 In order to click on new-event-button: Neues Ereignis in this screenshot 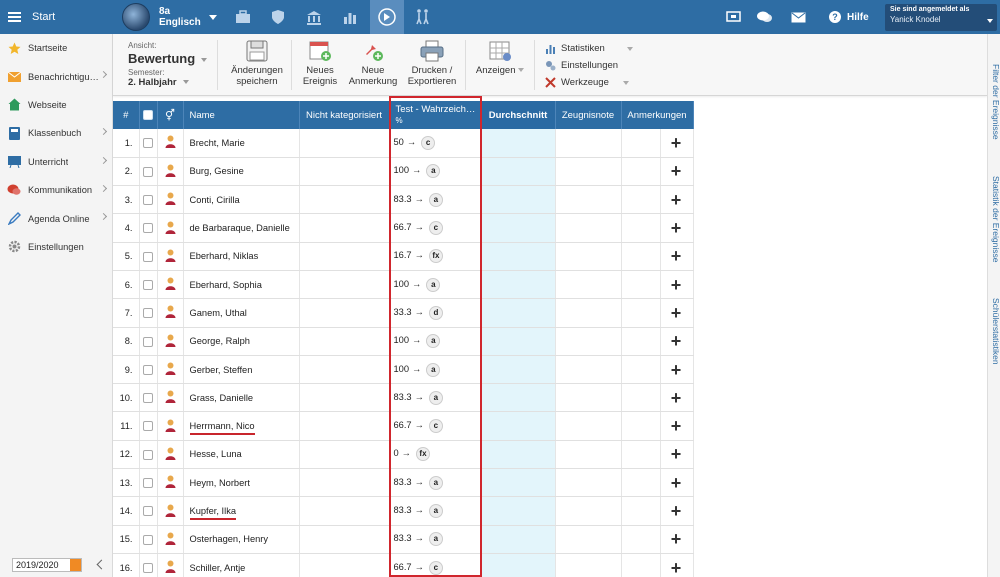, I will do `click(320, 63)`.